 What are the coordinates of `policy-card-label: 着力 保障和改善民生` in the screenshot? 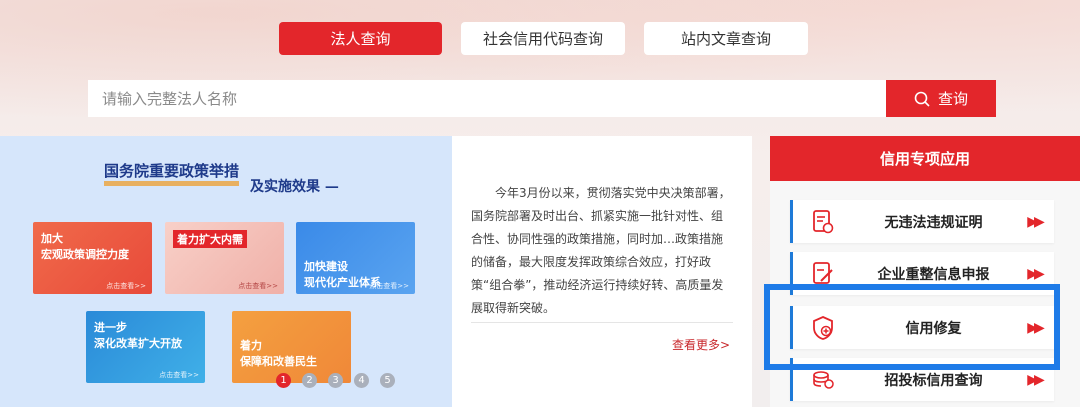 It's located at (278, 353).